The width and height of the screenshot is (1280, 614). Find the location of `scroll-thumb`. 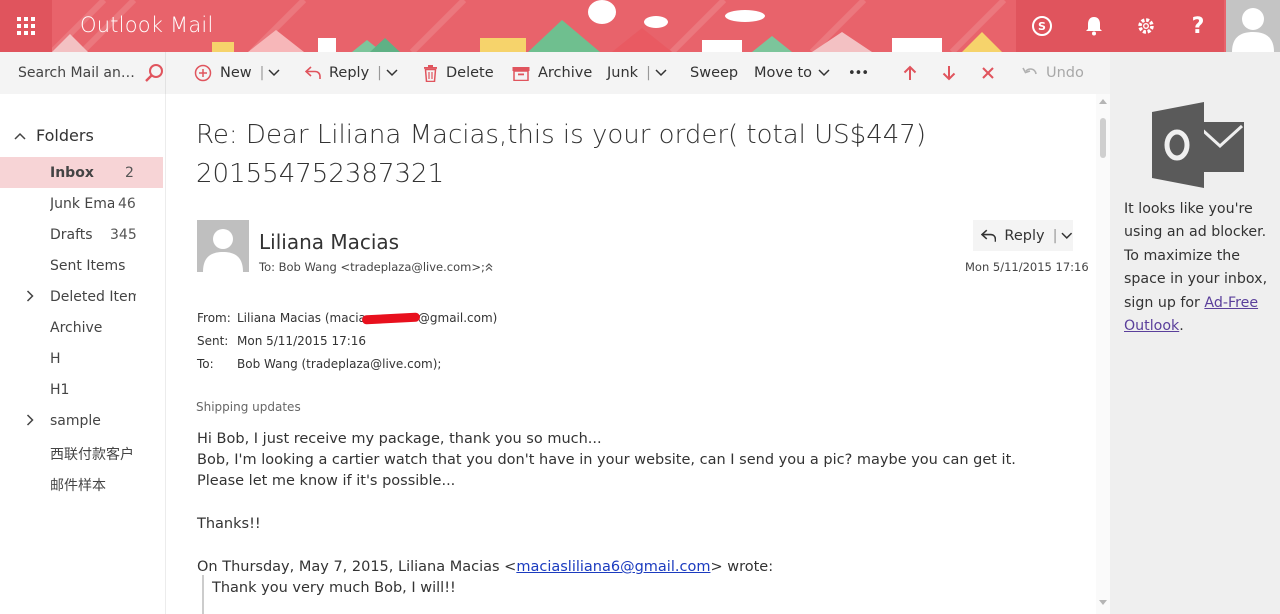

scroll-thumb is located at coordinates (1103, 138).